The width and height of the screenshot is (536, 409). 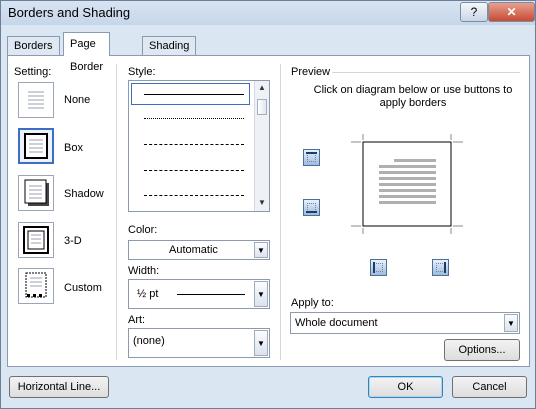 What do you see at coordinates (194, 144) in the screenshot?
I see `style-dashed-small-line` at bounding box center [194, 144].